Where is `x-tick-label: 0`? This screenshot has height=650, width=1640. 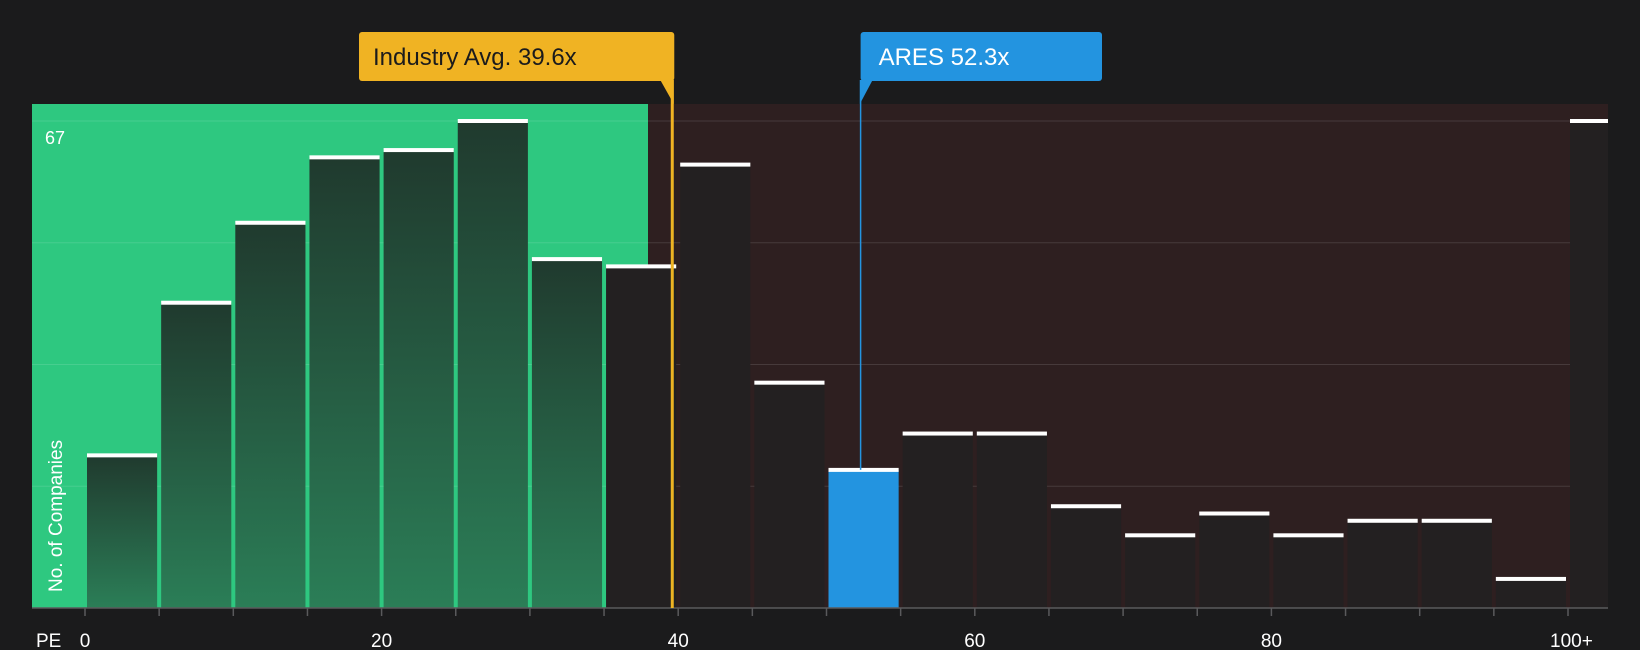
x-tick-label: 0 is located at coordinates (85, 640).